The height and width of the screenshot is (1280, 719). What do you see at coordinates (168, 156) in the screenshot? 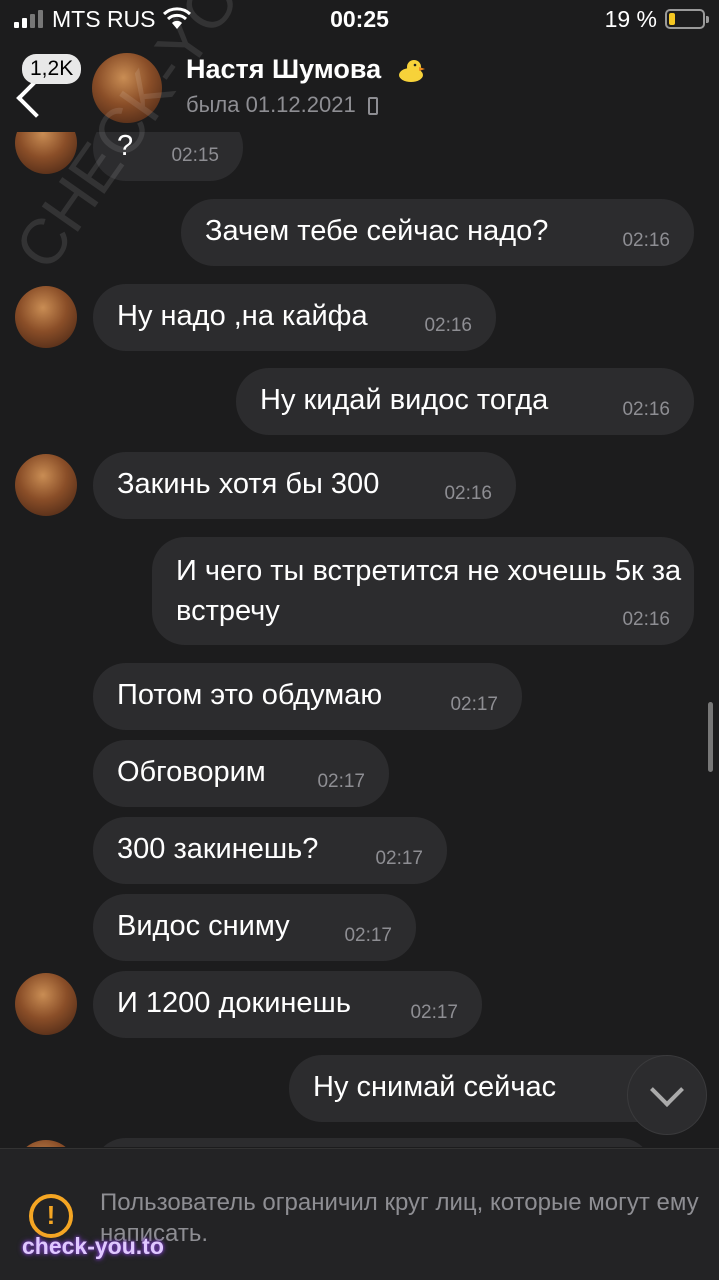
I see `message-bubble-incoming: ? 02:15` at bounding box center [168, 156].